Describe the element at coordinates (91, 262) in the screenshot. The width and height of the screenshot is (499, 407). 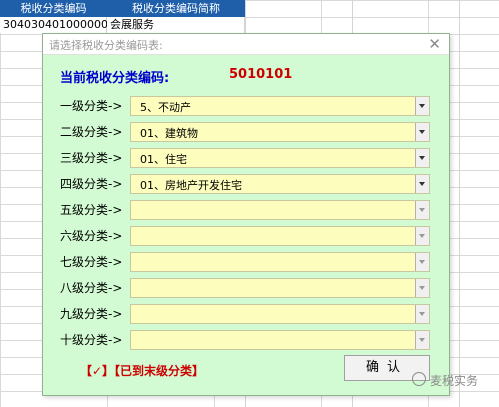
I see `level-7-label: 七级分类->` at that location.